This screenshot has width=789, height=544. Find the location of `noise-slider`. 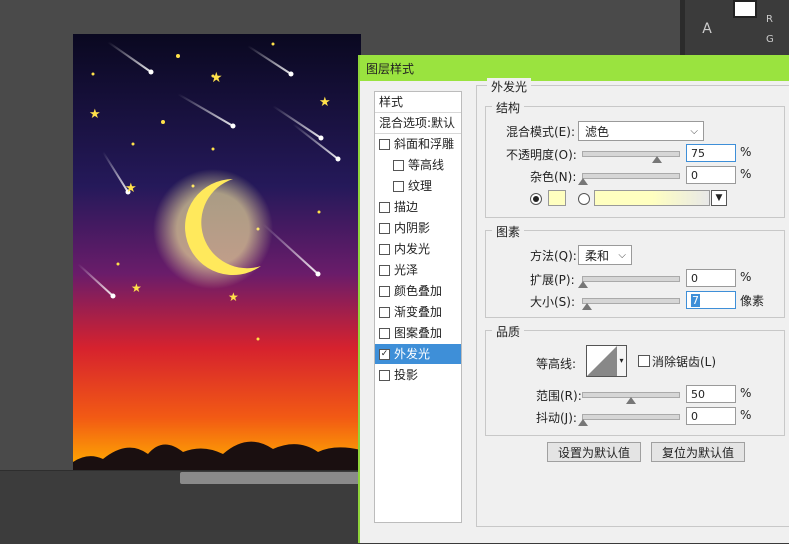

noise-slider is located at coordinates (631, 176).